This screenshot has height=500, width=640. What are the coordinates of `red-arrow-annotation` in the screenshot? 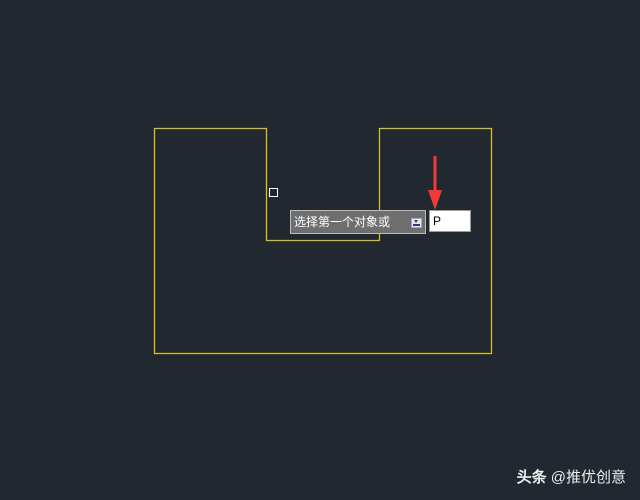 It's located at (435, 183).